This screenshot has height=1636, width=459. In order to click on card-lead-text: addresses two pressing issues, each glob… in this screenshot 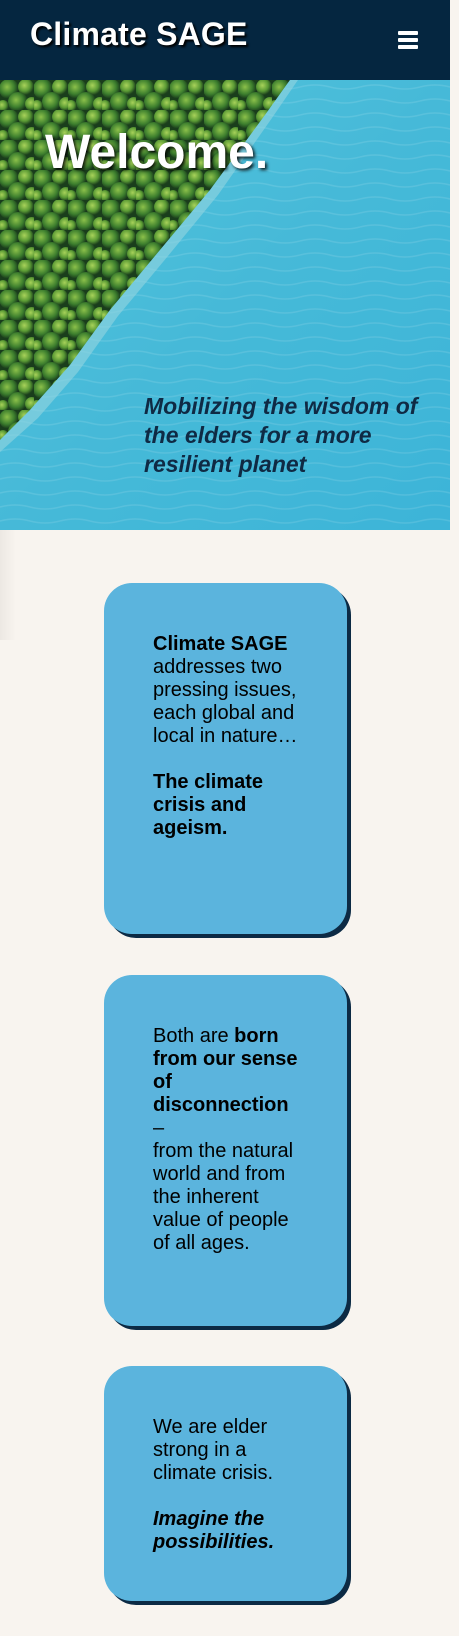, I will do `click(225, 701)`.